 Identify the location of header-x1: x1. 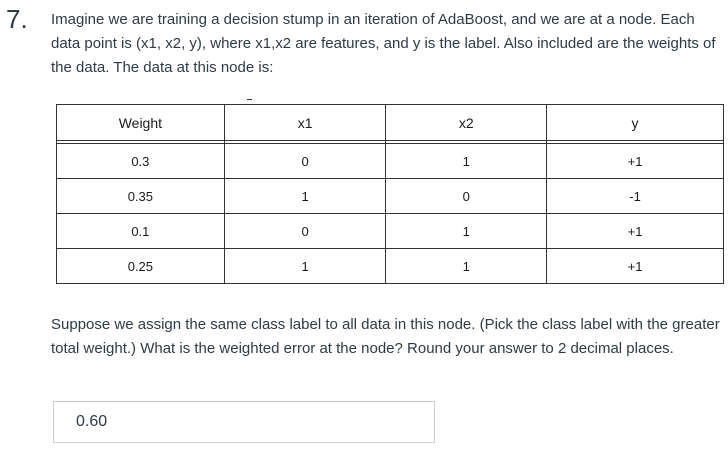
(305, 122).